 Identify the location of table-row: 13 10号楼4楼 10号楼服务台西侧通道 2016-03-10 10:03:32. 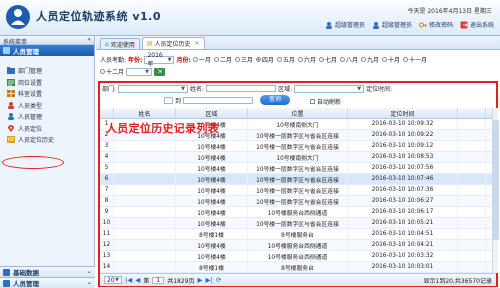
(298, 256).